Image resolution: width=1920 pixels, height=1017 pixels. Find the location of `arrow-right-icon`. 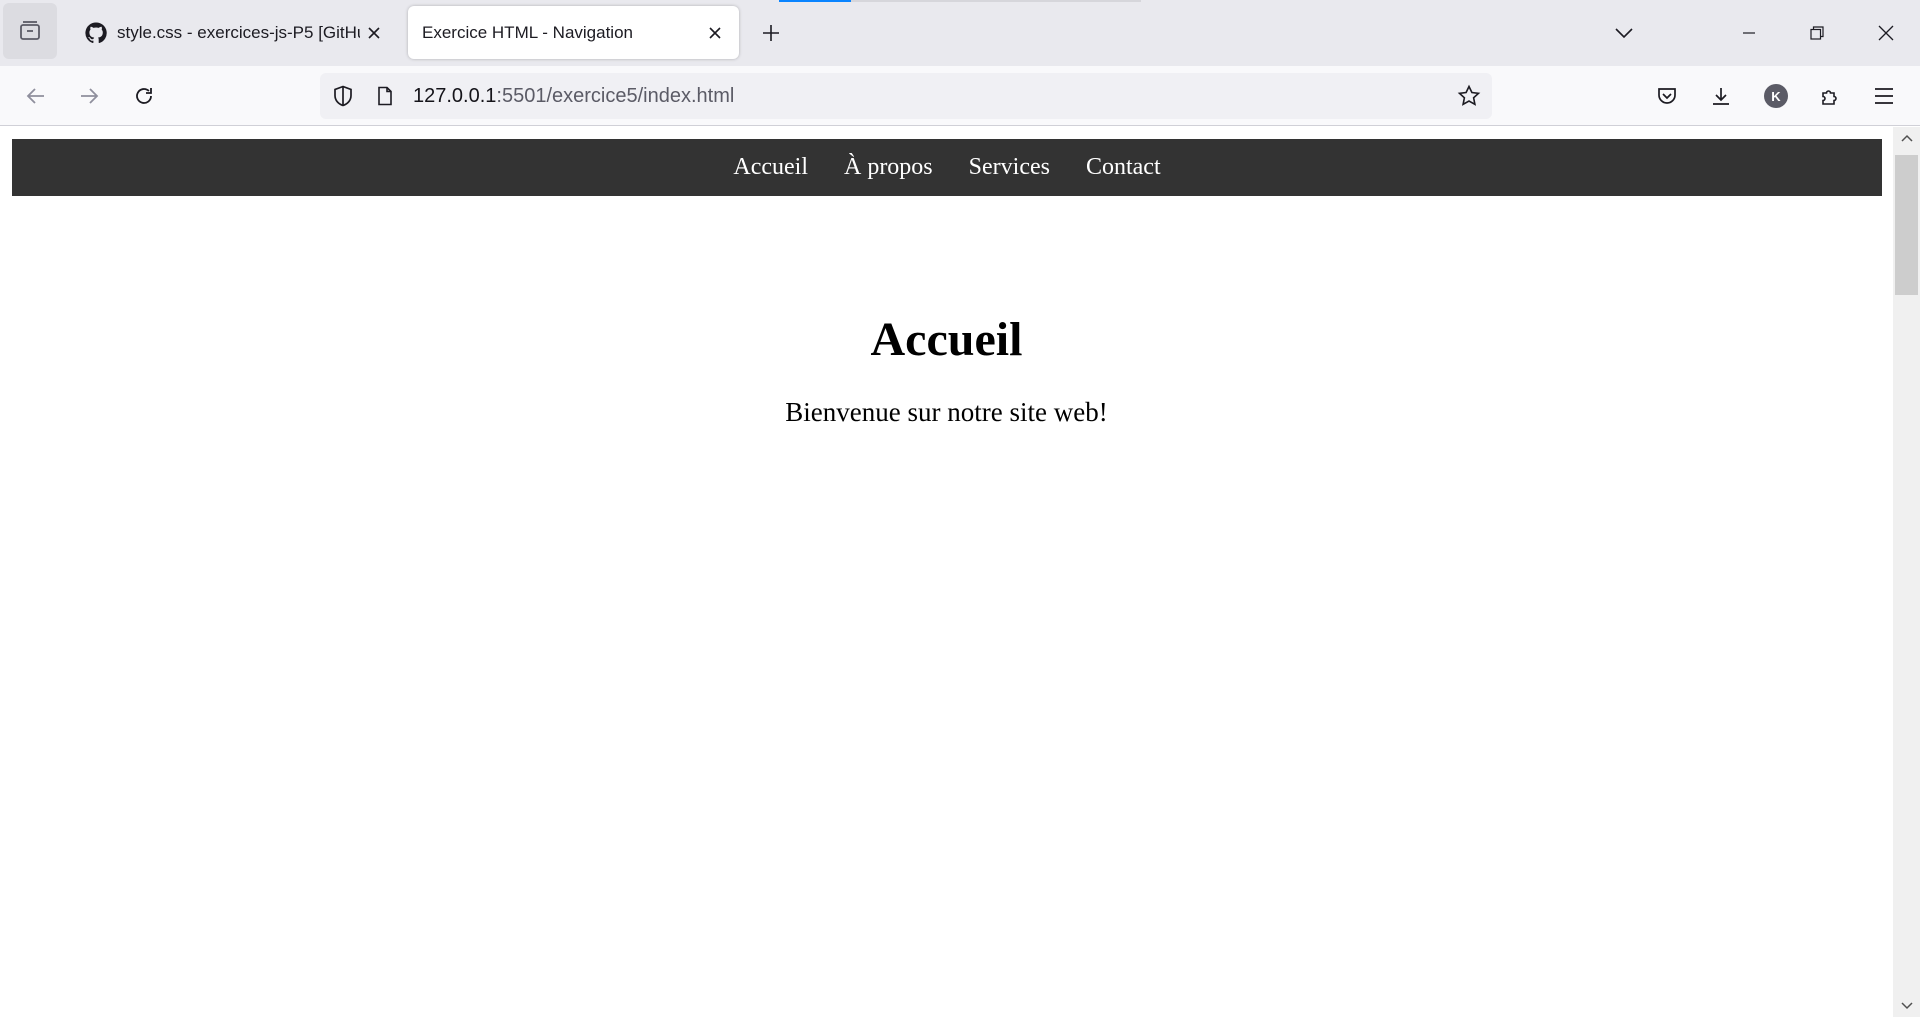

arrow-right-icon is located at coordinates (90, 96).